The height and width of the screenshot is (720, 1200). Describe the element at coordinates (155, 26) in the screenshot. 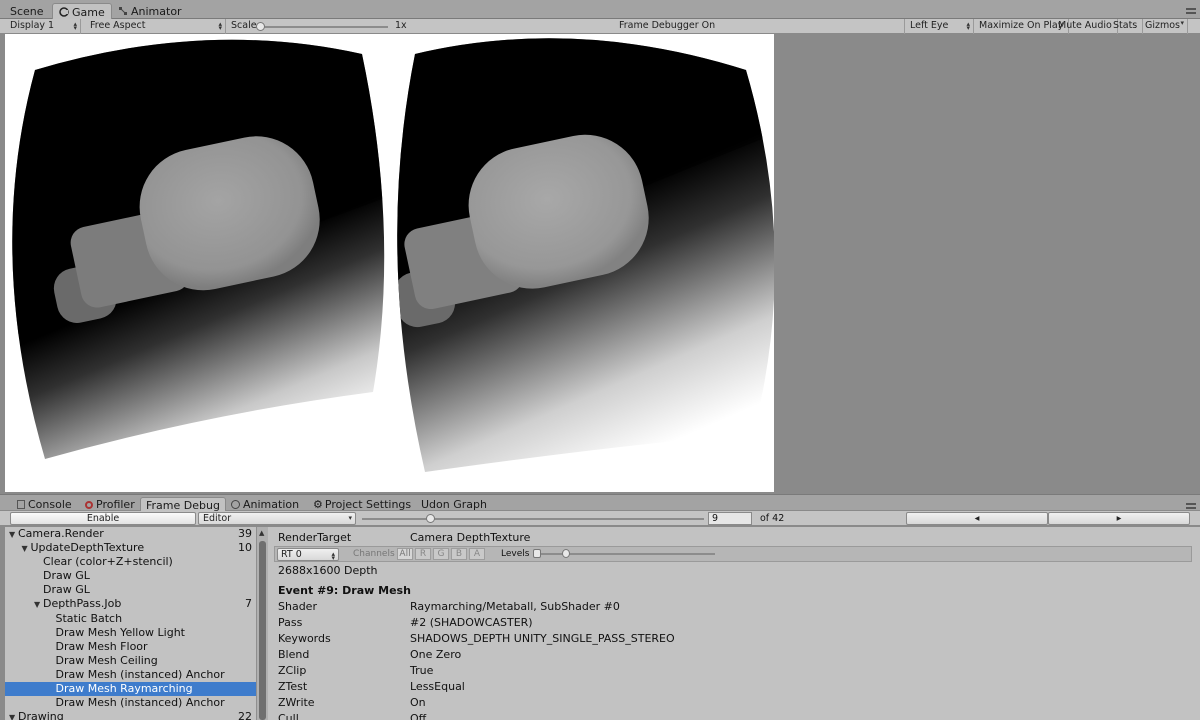

I see `aspect-dropdown: Free Aspect ▴ ▾` at that location.